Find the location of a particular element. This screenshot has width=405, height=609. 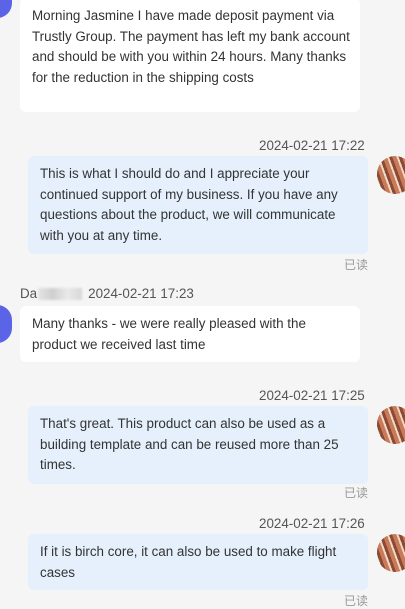

message-timestamp: 2024-02-21 17:22 is located at coordinates (312, 145).